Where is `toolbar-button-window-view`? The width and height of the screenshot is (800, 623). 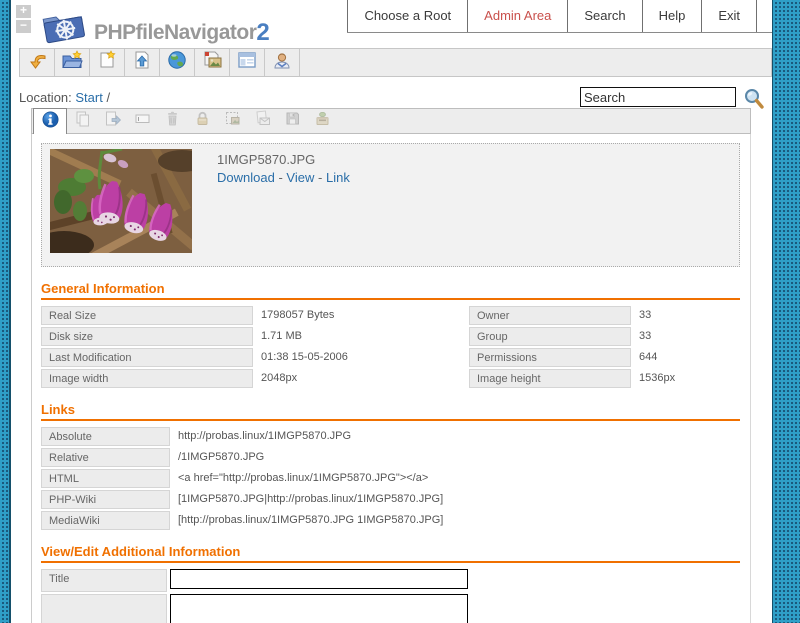
toolbar-button-window-view is located at coordinates (247, 62).